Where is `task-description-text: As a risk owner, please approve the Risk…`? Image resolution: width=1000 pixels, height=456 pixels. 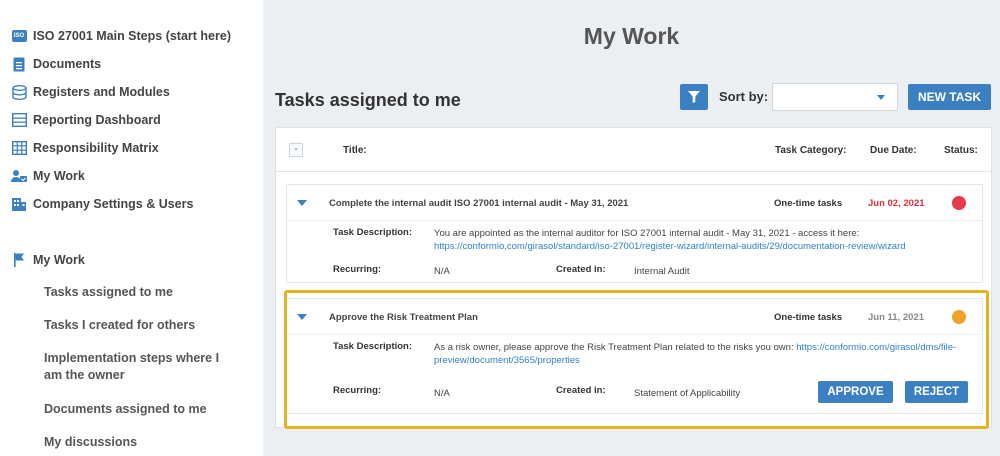 task-description-text: As a risk owner, please approve the Risk… is located at coordinates (614, 347).